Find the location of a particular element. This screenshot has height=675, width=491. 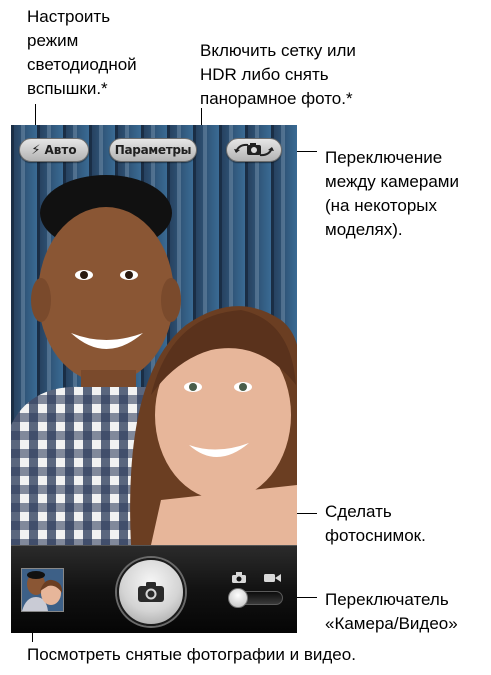

camera-video-mode-switch is located at coordinates (255, 598).